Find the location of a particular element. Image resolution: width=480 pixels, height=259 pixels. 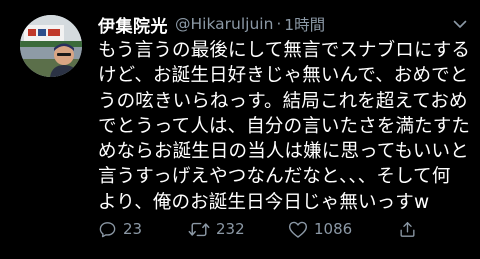

profile-photo-icon is located at coordinates (51, 46).